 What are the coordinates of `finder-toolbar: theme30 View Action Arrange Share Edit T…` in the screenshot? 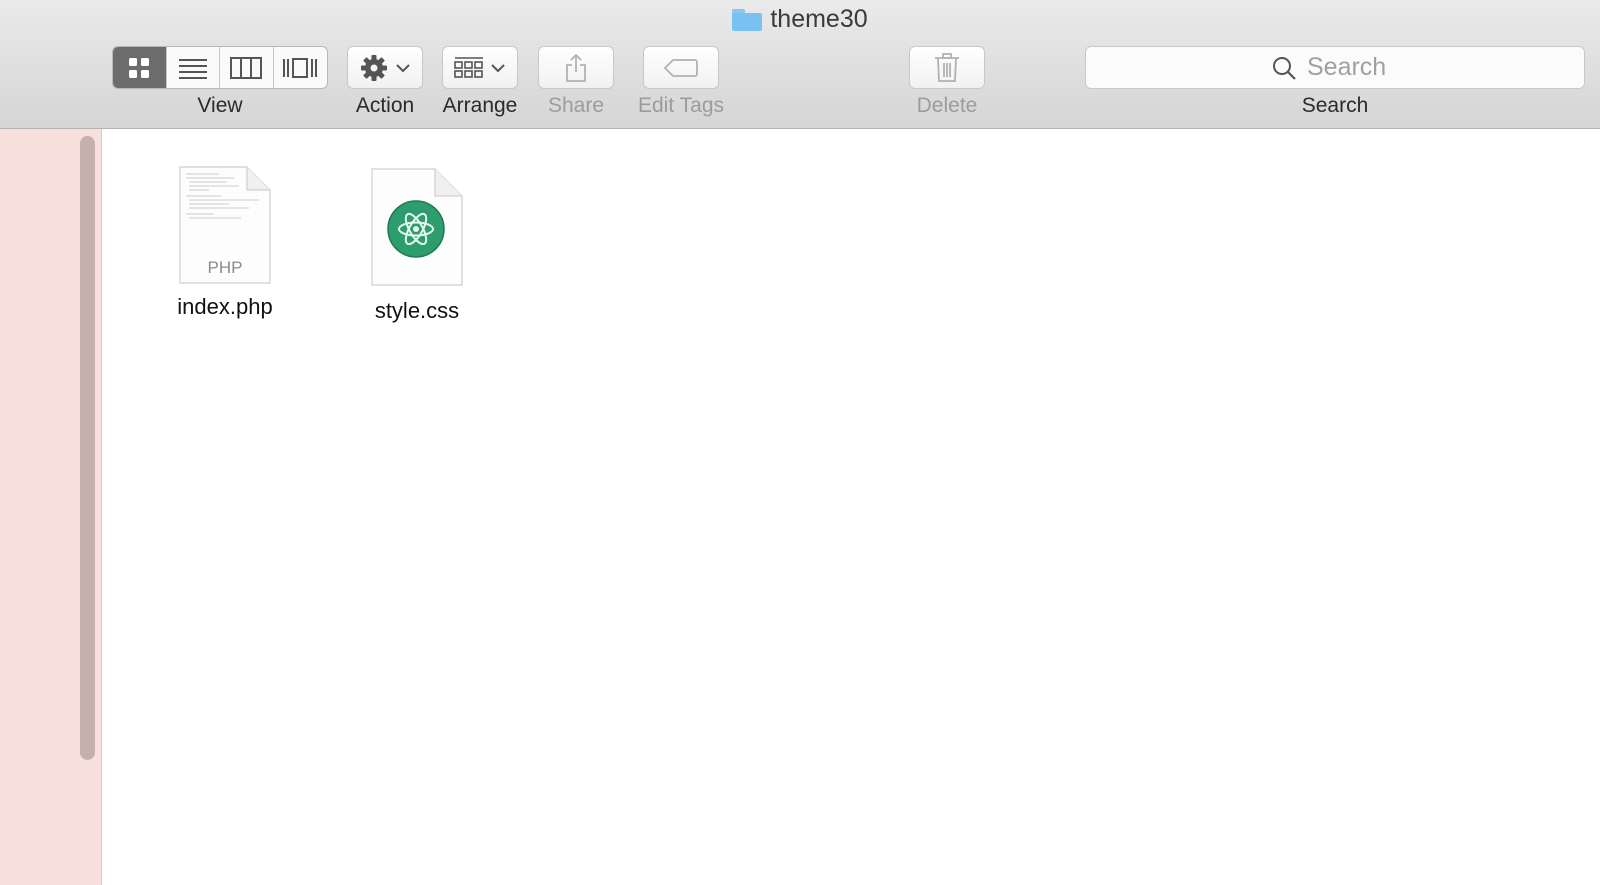 It's located at (800, 64).